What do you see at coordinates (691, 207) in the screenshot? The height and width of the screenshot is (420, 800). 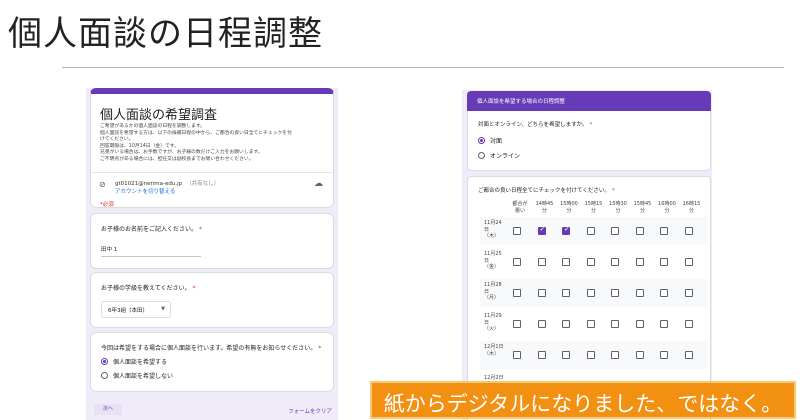 I see `grid-column-header: 16時15 分` at bounding box center [691, 207].